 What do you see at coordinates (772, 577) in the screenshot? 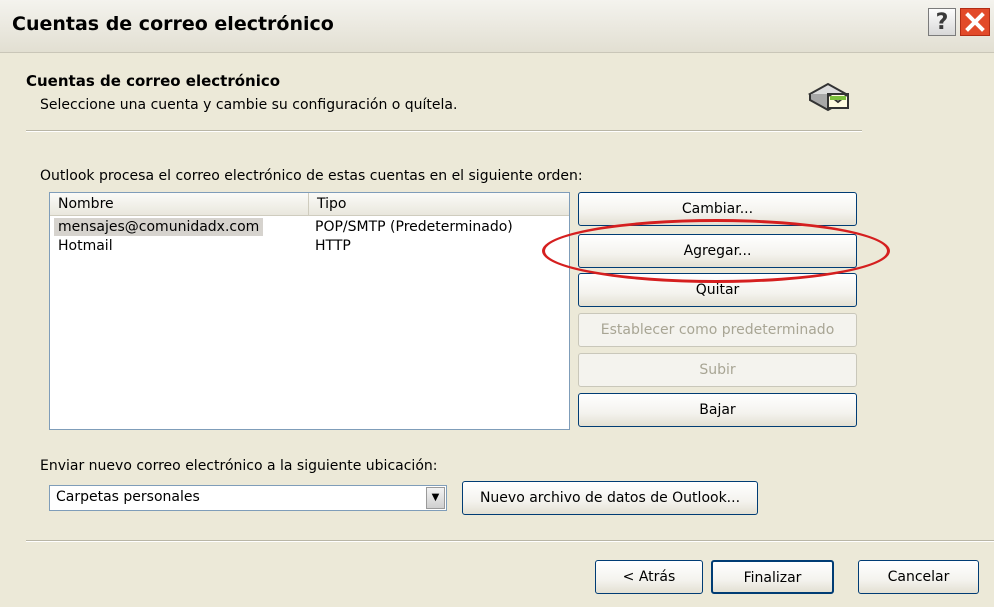
I see `finish-button: Finalizar` at bounding box center [772, 577].